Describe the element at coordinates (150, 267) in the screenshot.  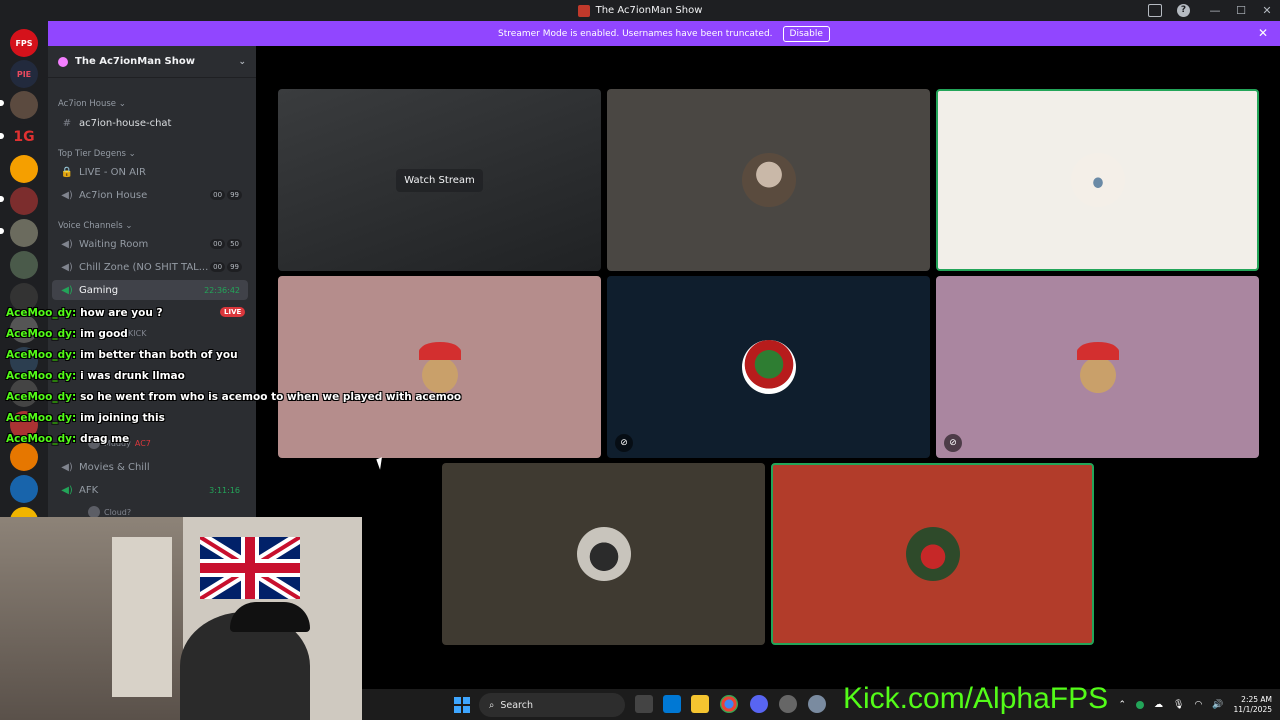
I see `channel-chill-zone: ◀) Chill Zone (NO SHIT TAL... 00 99` at that location.